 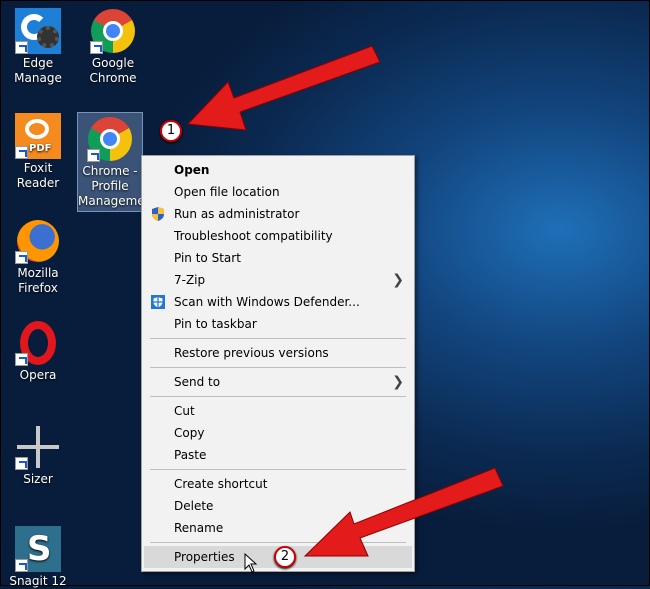 What do you see at coordinates (285, 557) in the screenshot?
I see `step-2-badge: 2` at bounding box center [285, 557].